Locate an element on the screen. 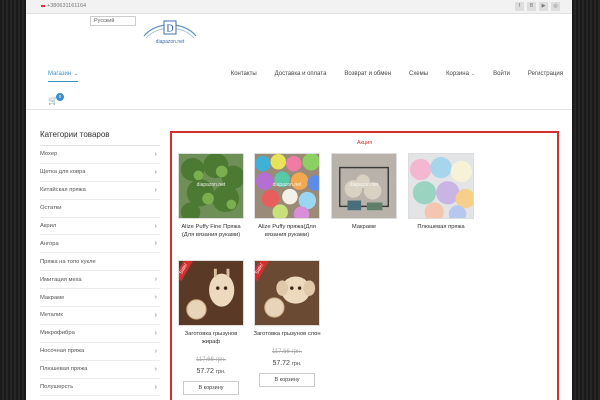 The width and height of the screenshot is (600, 400). nav-item-5: Корзина ⌄ is located at coordinates (460, 74).